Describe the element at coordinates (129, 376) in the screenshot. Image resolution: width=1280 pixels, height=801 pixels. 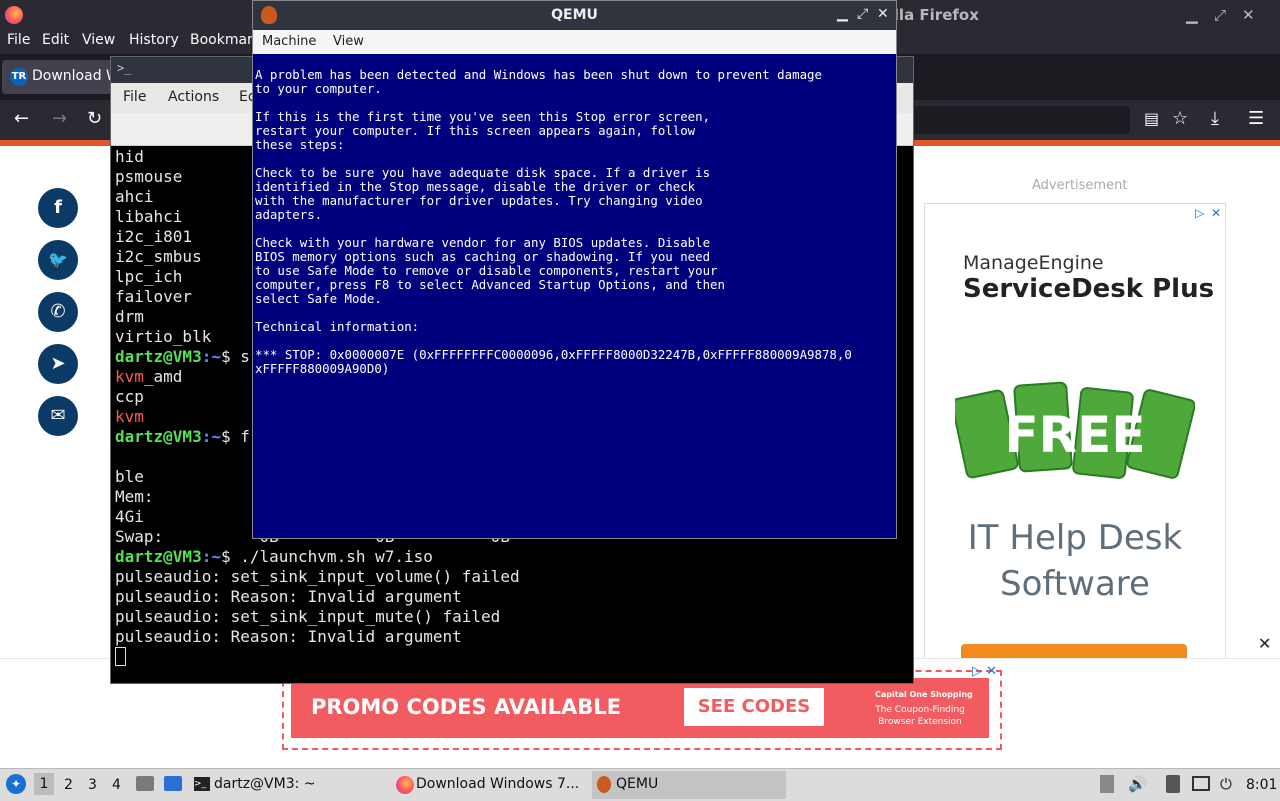
I see `highlighted-match: kvm` at that location.